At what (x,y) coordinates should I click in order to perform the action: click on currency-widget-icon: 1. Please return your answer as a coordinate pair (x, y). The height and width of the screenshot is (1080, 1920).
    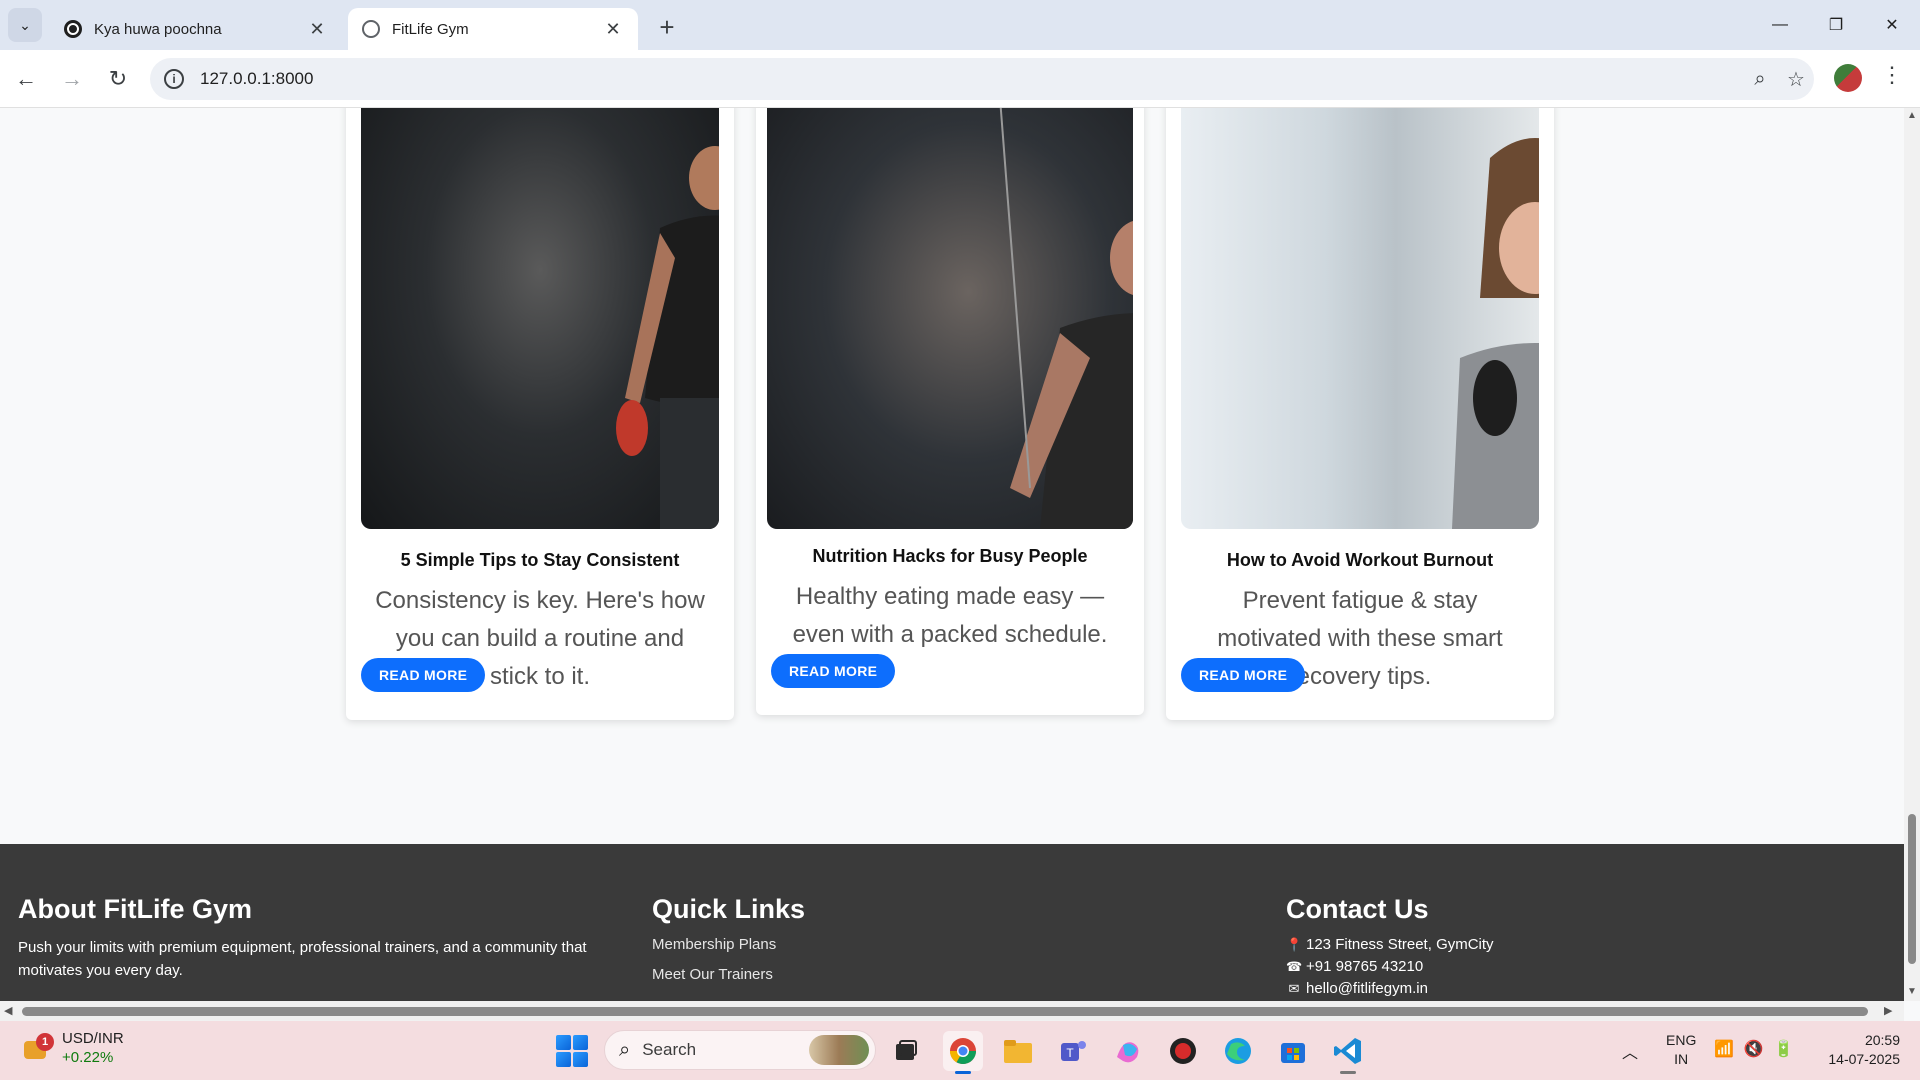
    Looking at the image, I should click on (38, 1048).